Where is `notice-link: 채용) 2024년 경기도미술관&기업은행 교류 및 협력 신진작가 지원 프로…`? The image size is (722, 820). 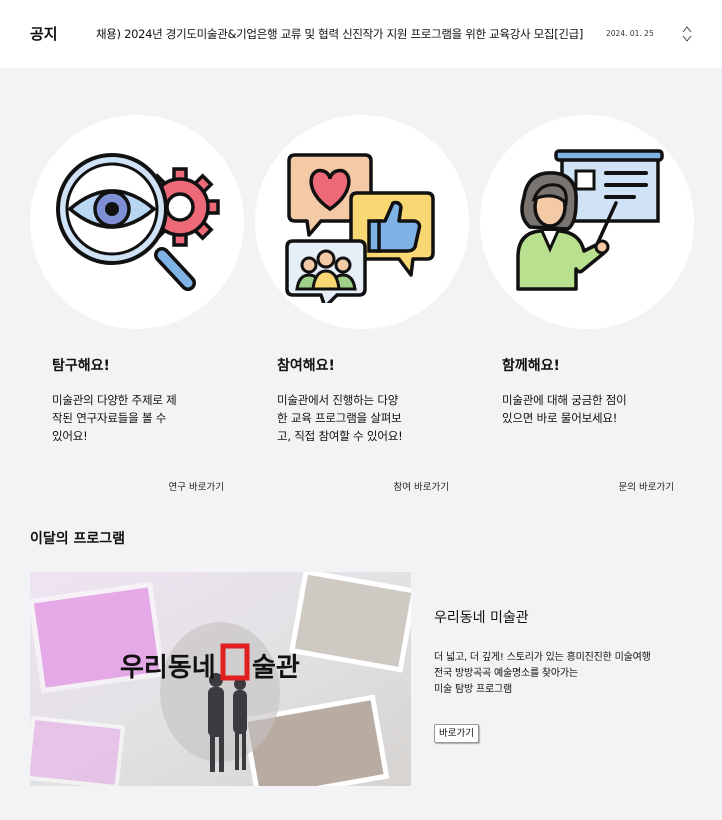
notice-link: 채용) 2024년 경기도미술관&기업은행 교류 및 협력 신진작가 지원 프로… is located at coordinates (339, 34).